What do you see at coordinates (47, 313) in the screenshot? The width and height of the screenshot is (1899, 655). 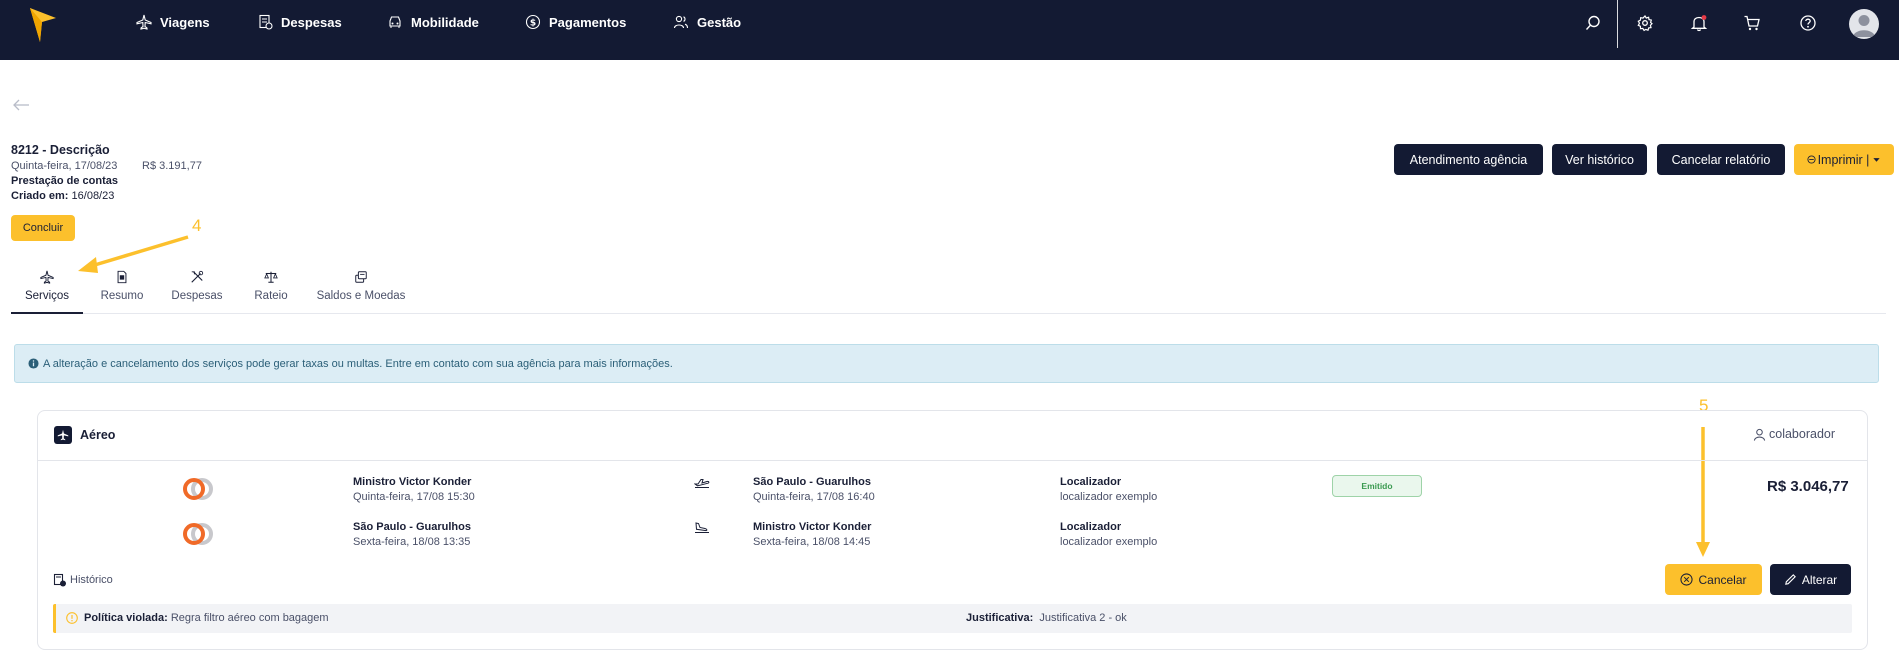 I see `tab-active-indicator` at bounding box center [47, 313].